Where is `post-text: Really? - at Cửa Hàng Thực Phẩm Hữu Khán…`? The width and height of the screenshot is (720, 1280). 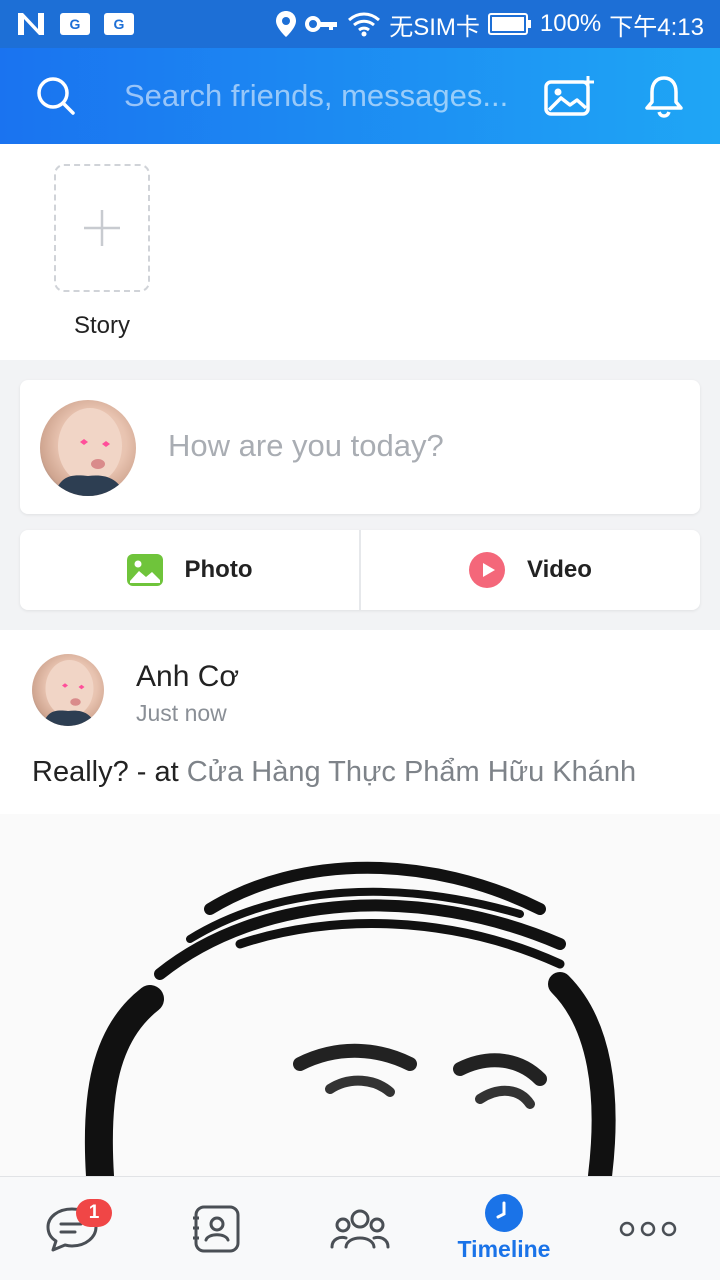 post-text: Really? - at Cửa Hàng Thực Phẩm Hữu Khán… is located at coordinates (334, 772).